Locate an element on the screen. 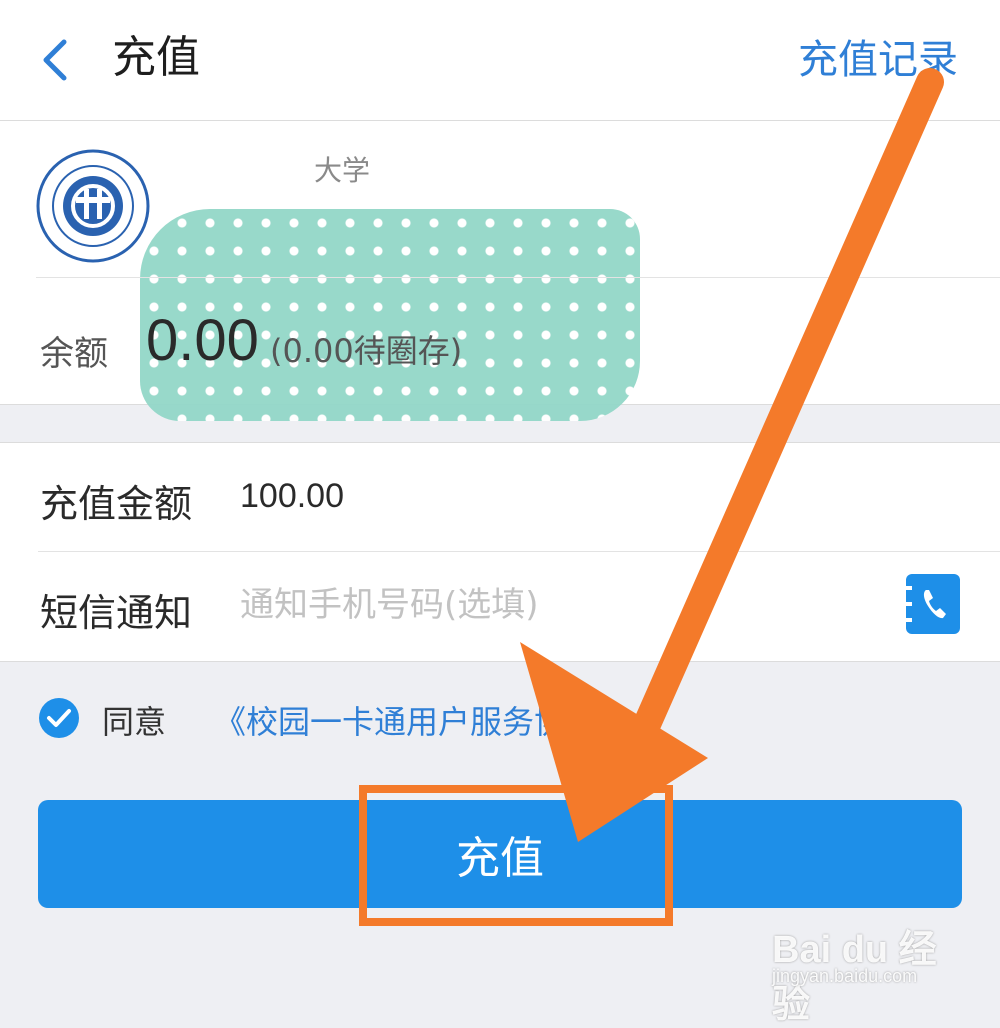 This screenshot has width=1000, height=1028. checkbox-checked-icon is located at coordinates (59, 718).